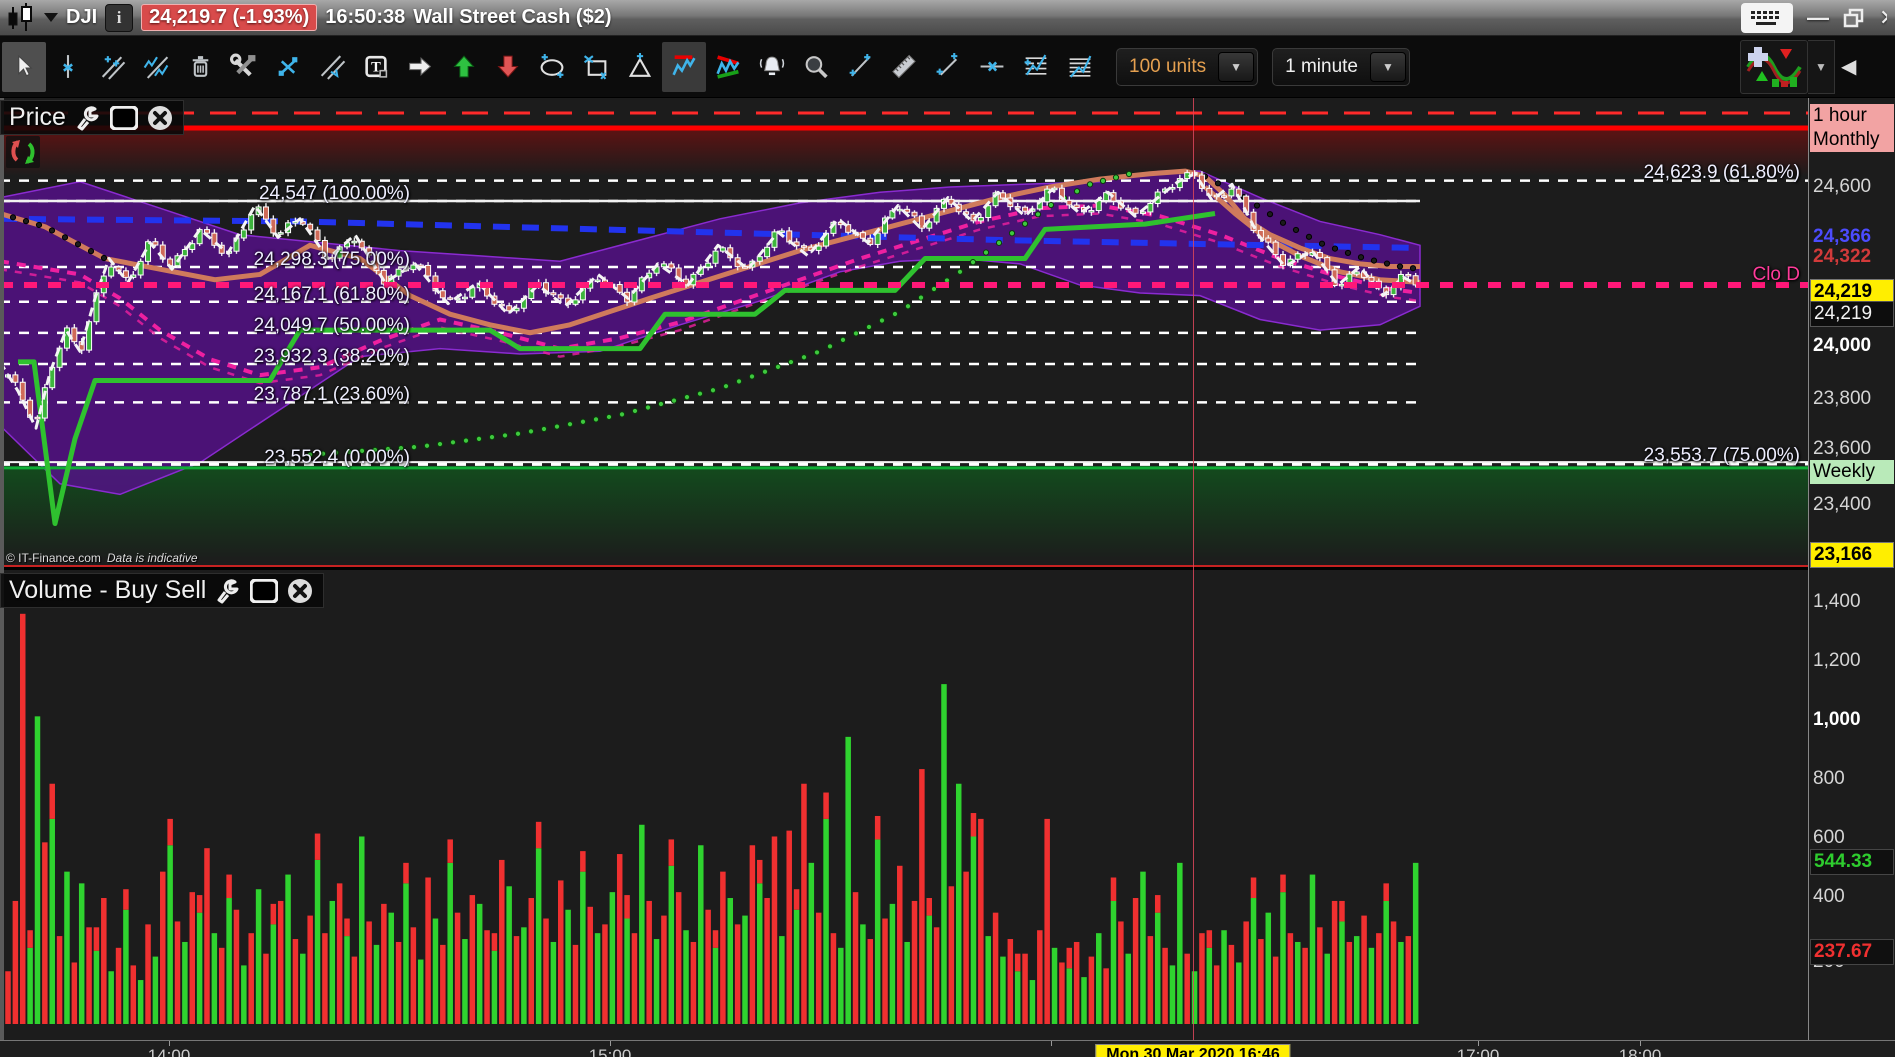 Image resolution: width=1895 pixels, height=1057 pixels. Describe the element at coordinates (904, 67) in the screenshot. I see `tool-ruler` at that location.